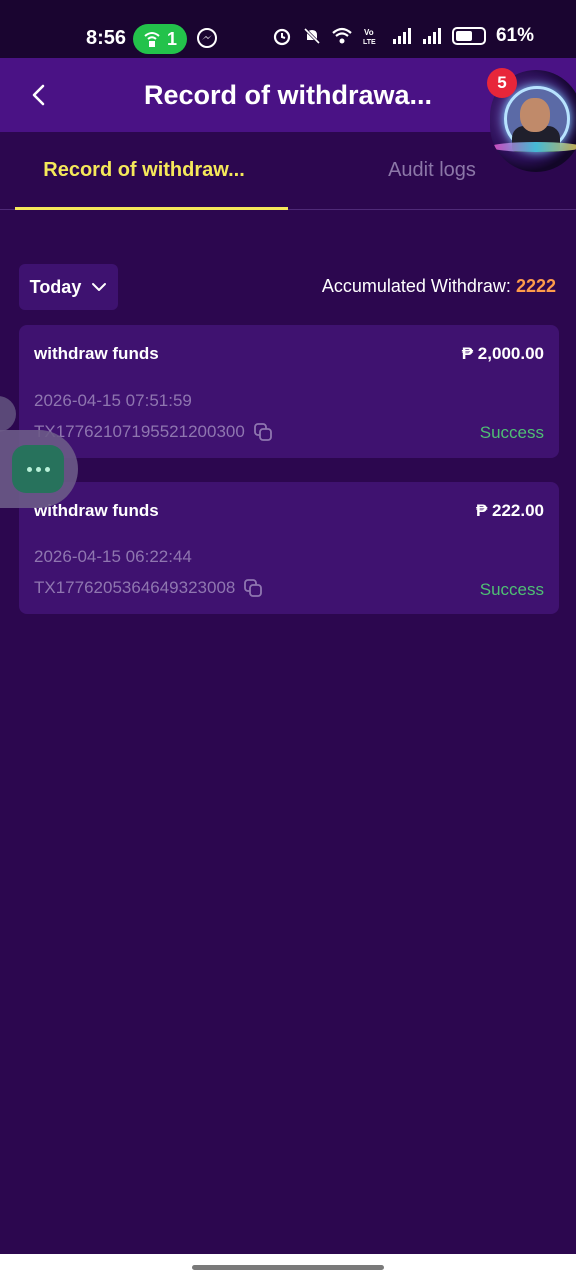 This screenshot has width=576, height=1280. I want to click on record-datetime: 2026-04-15 06:22:44, so click(113, 556).